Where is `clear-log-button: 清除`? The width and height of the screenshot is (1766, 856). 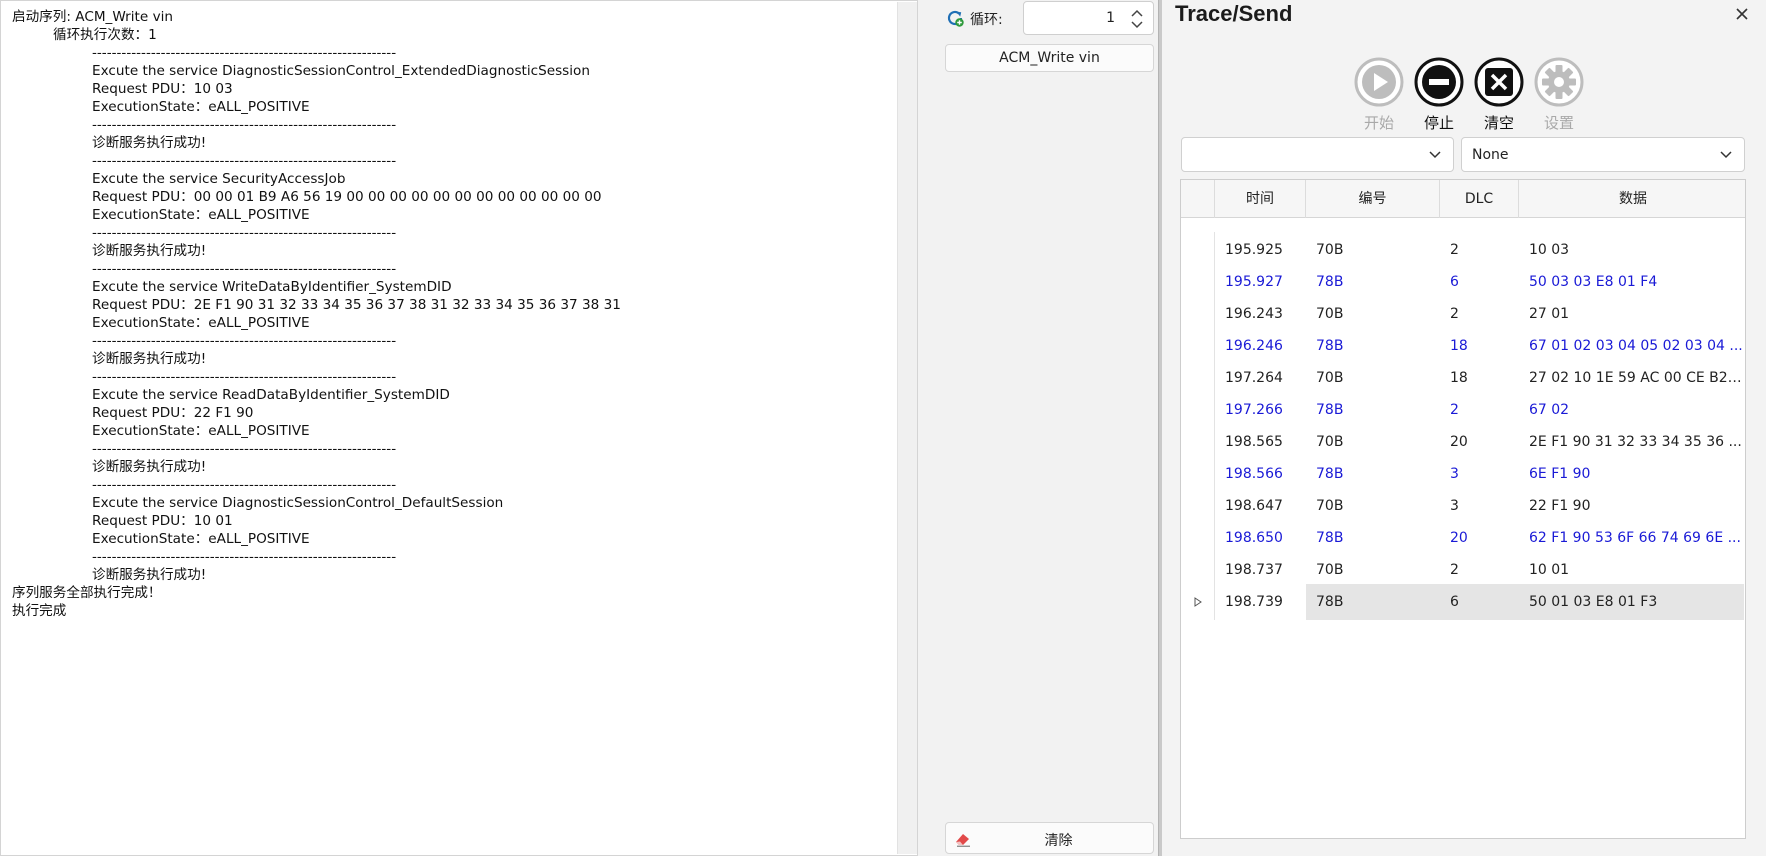
clear-log-button: 清除 is located at coordinates (1049, 838).